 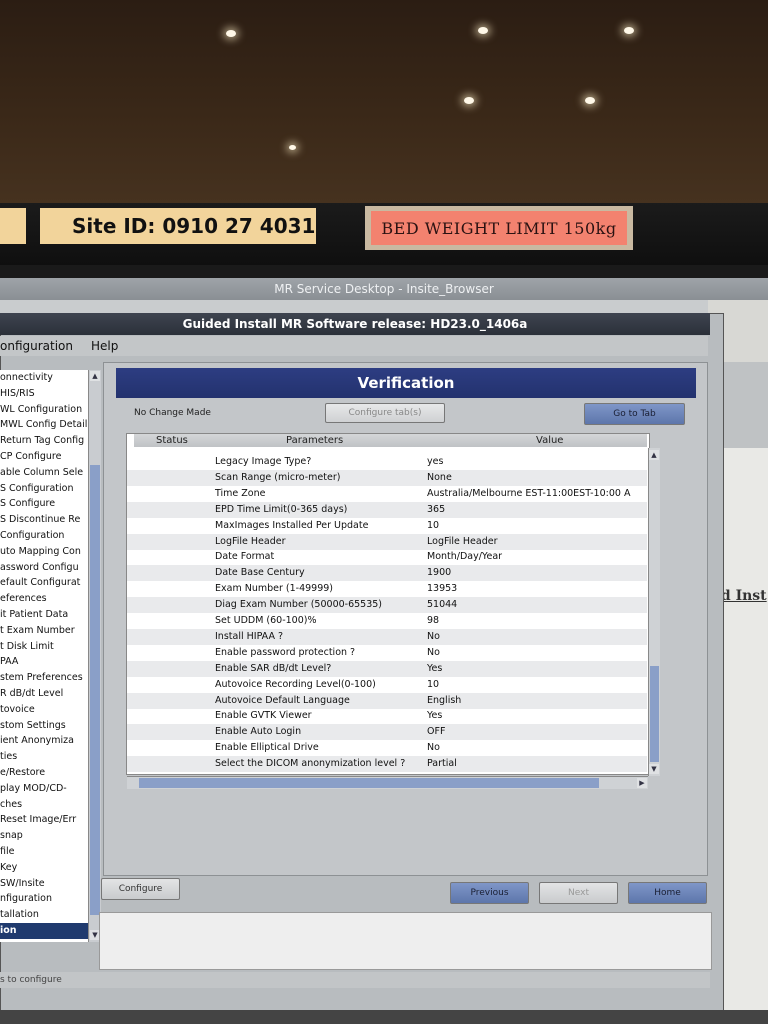 What do you see at coordinates (44, 441) in the screenshot?
I see `tree-item: Return Tag Config` at bounding box center [44, 441].